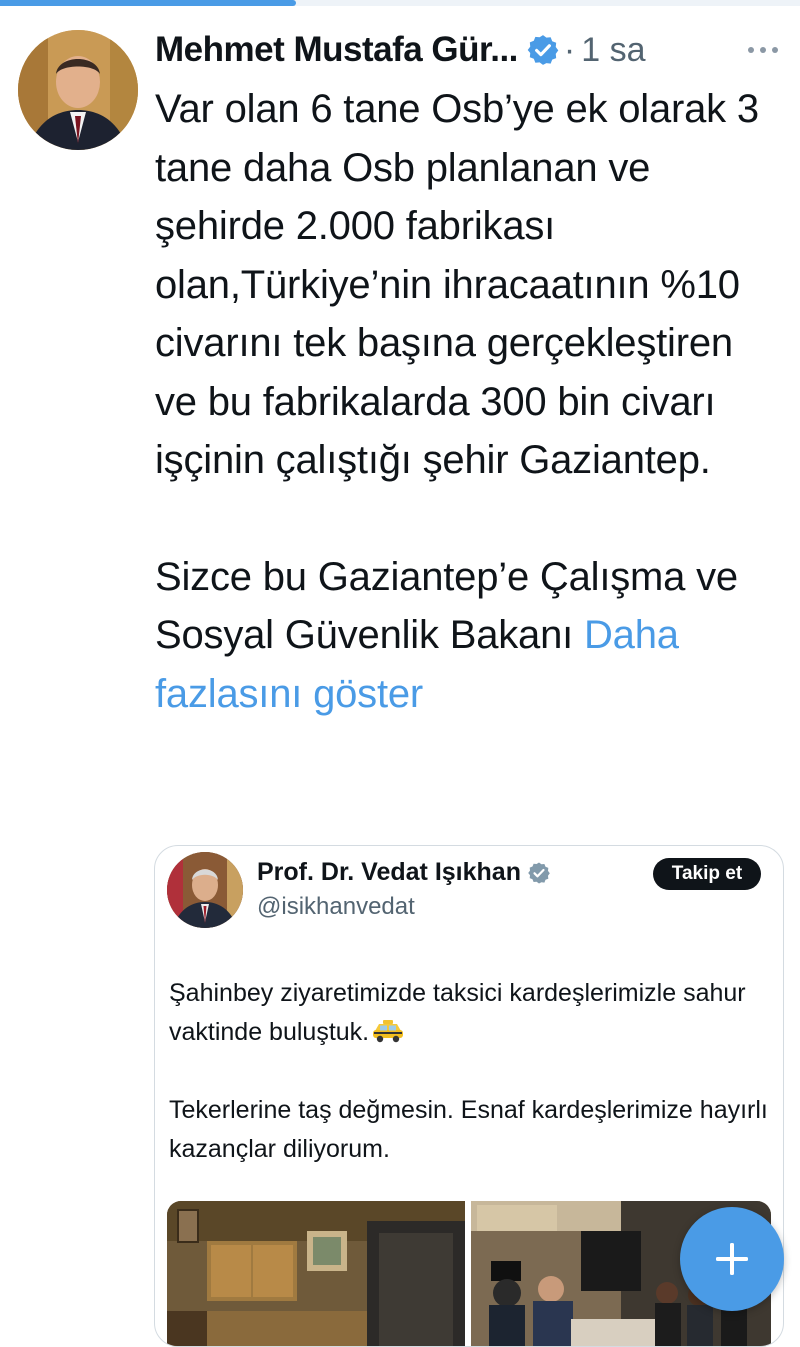  What do you see at coordinates (388, 1029) in the screenshot?
I see `taxi-icon` at bounding box center [388, 1029].